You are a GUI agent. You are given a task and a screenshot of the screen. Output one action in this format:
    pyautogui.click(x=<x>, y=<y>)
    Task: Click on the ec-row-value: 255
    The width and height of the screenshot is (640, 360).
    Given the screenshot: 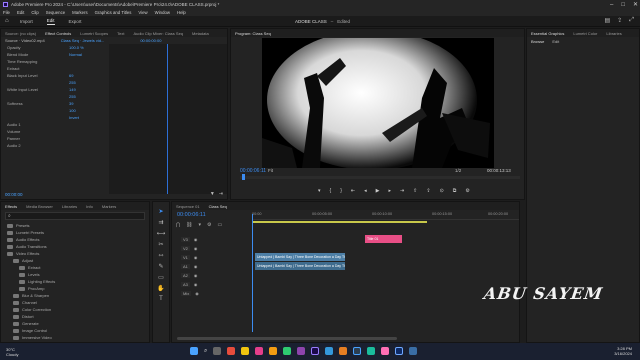 What is the action you would take?
    pyautogui.click(x=72, y=82)
    